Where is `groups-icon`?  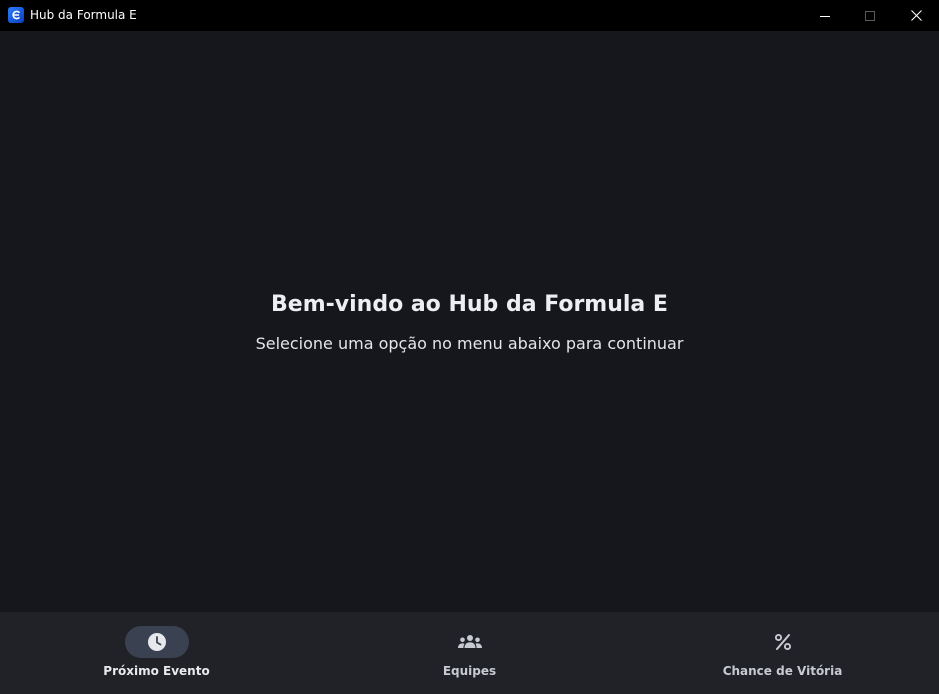 groups-icon is located at coordinates (469, 641).